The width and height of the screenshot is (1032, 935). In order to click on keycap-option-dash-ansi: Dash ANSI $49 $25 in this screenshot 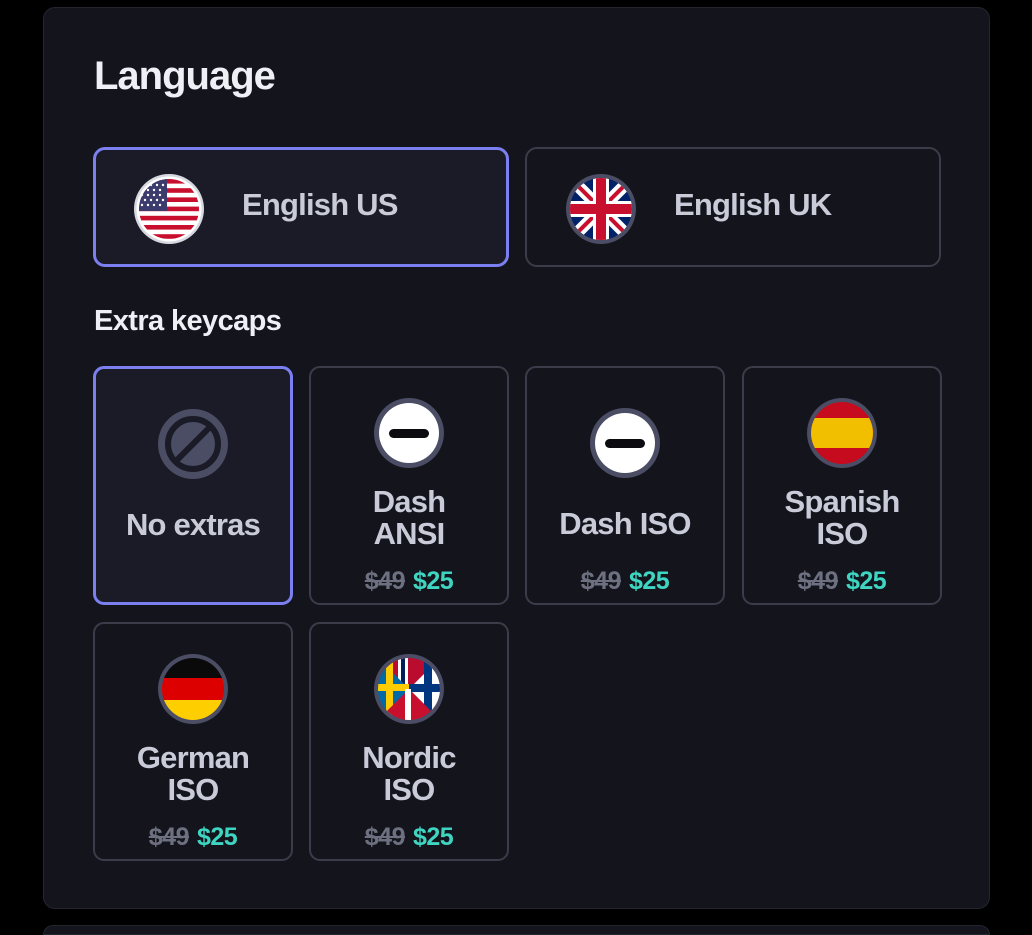, I will do `click(409, 485)`.